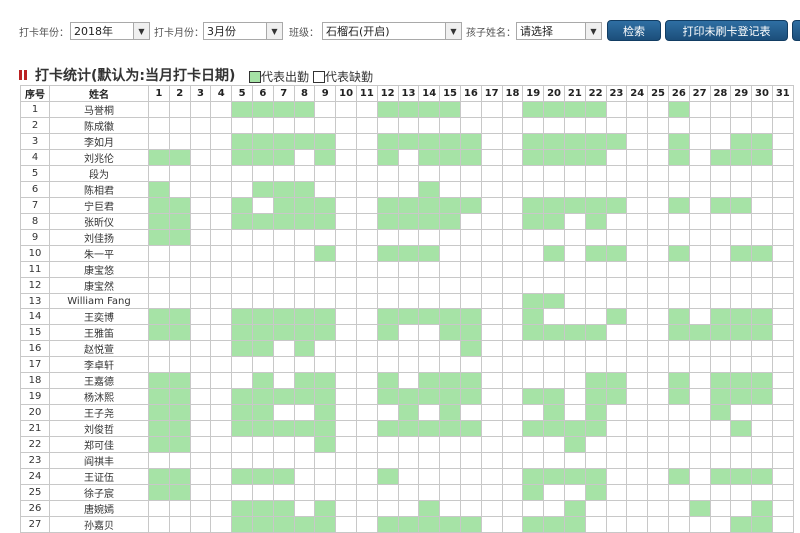 The height and width of the screenshot is (533, 800). I want to click on absent-swatch, so click(319, 76).